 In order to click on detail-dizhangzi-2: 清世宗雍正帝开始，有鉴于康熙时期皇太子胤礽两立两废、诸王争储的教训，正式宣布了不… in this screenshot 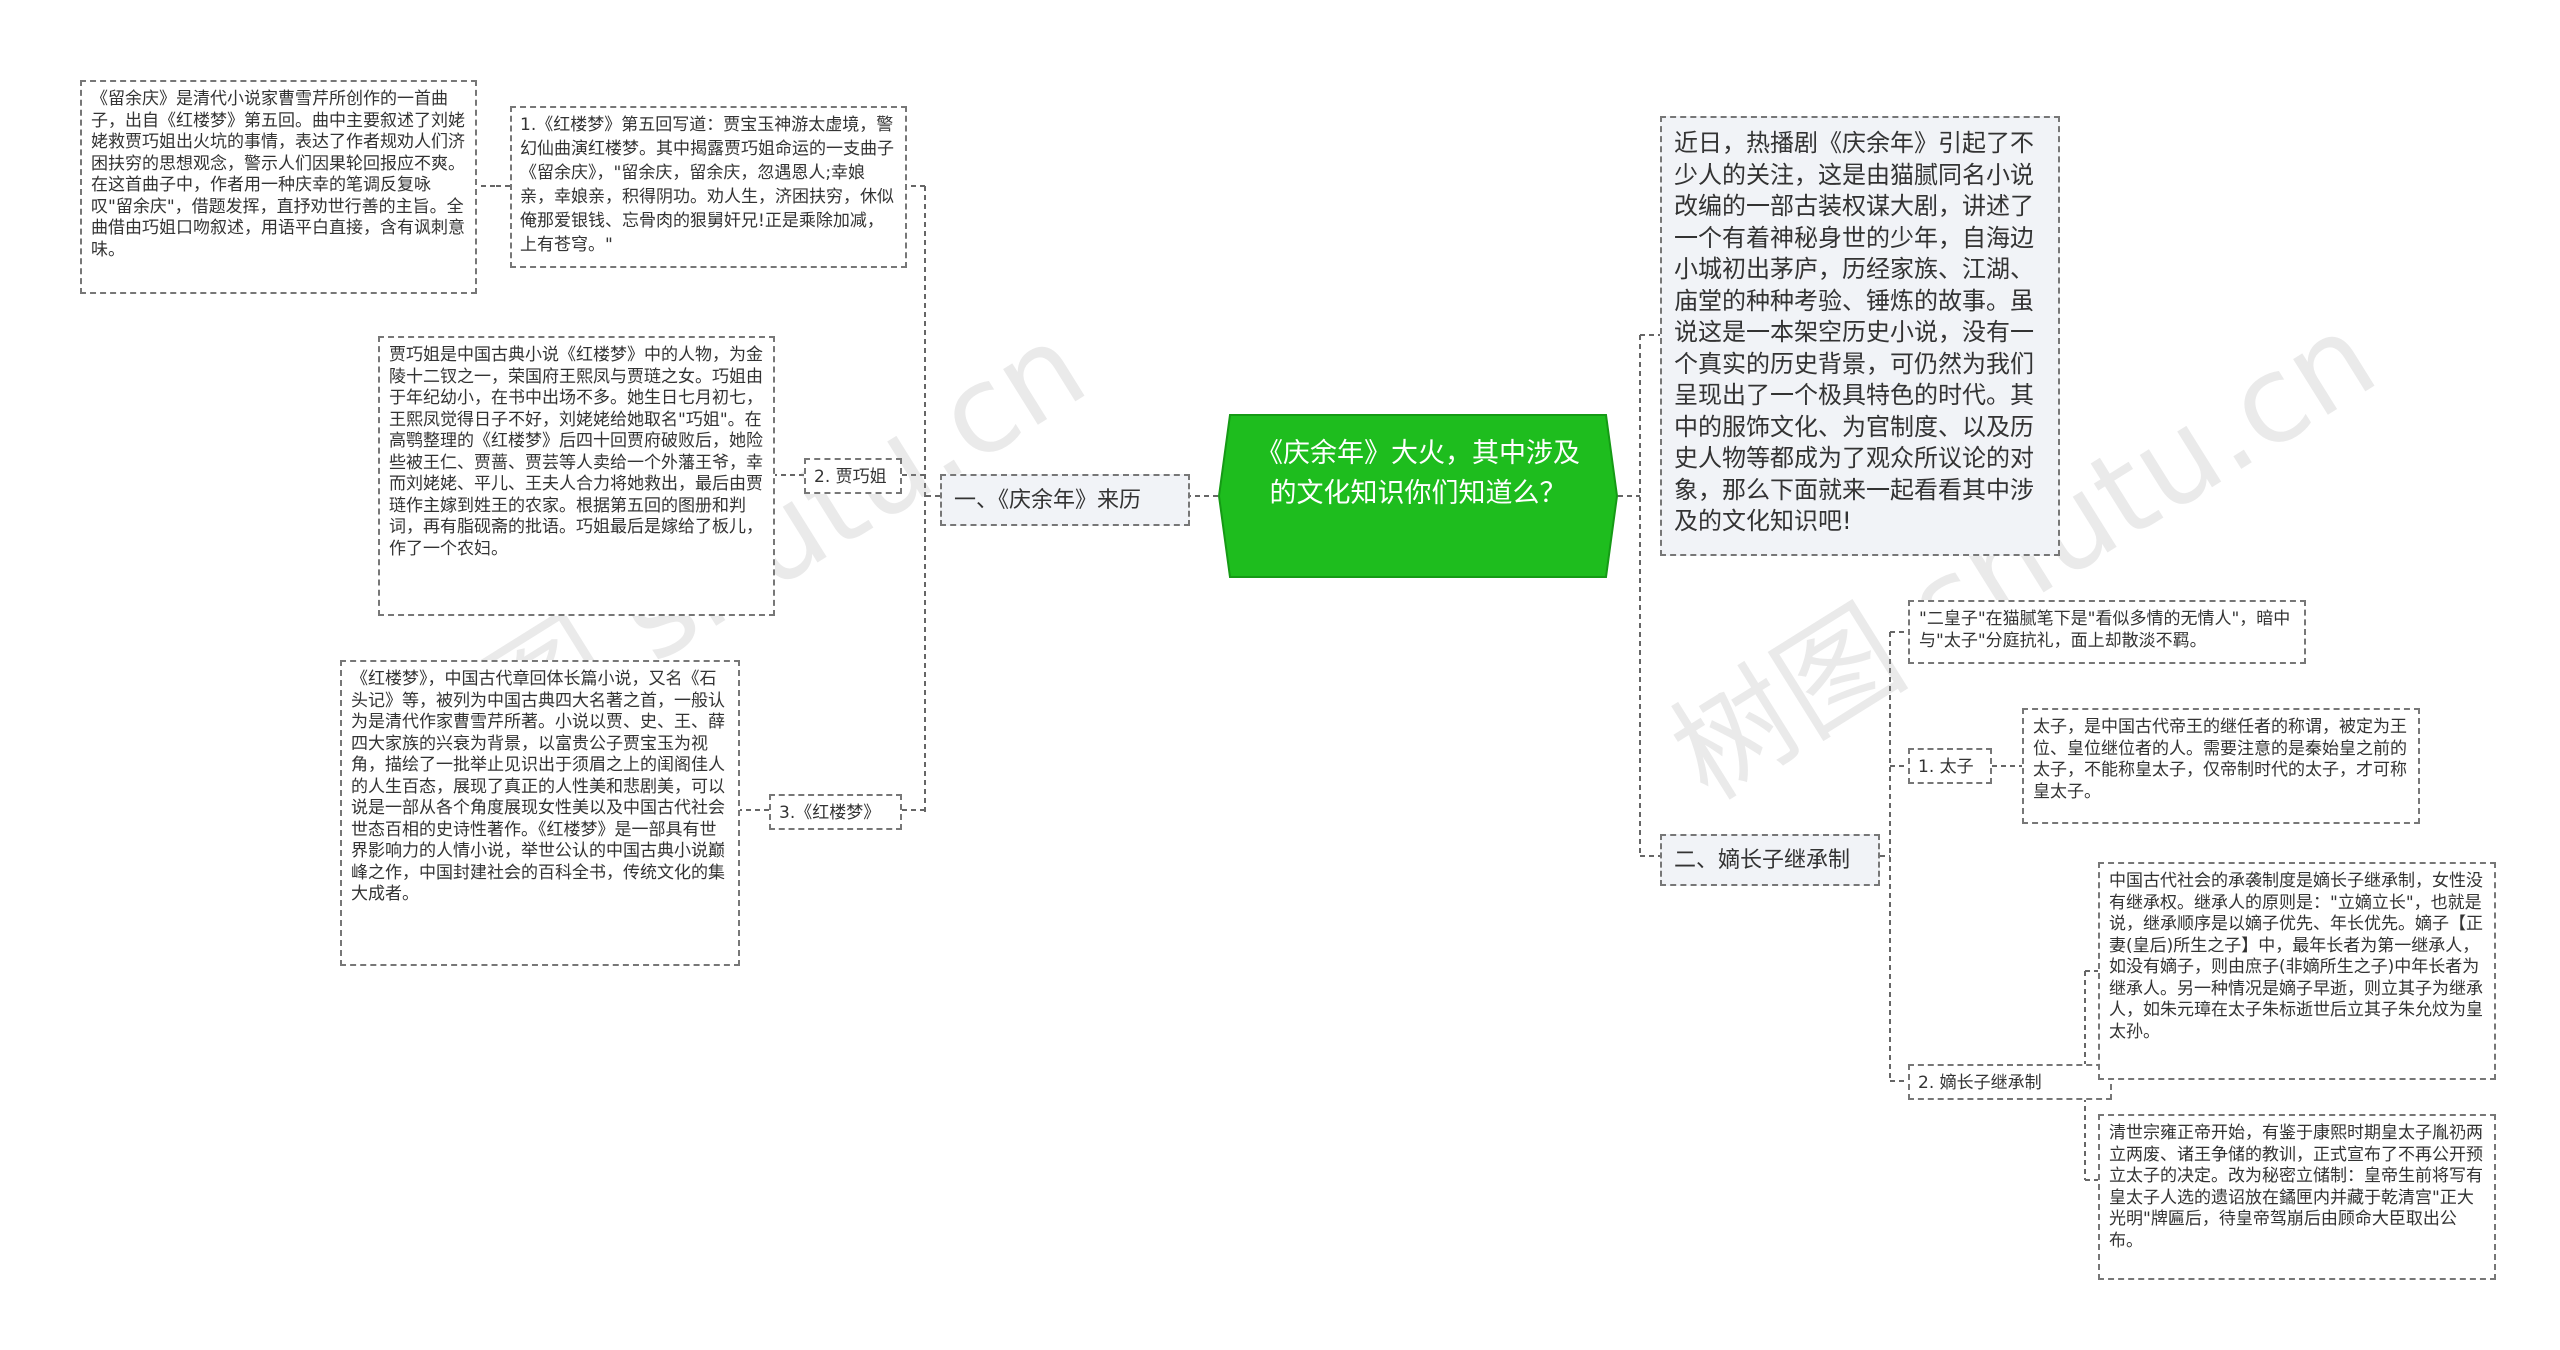, I will do `click(2297, 1197)`.